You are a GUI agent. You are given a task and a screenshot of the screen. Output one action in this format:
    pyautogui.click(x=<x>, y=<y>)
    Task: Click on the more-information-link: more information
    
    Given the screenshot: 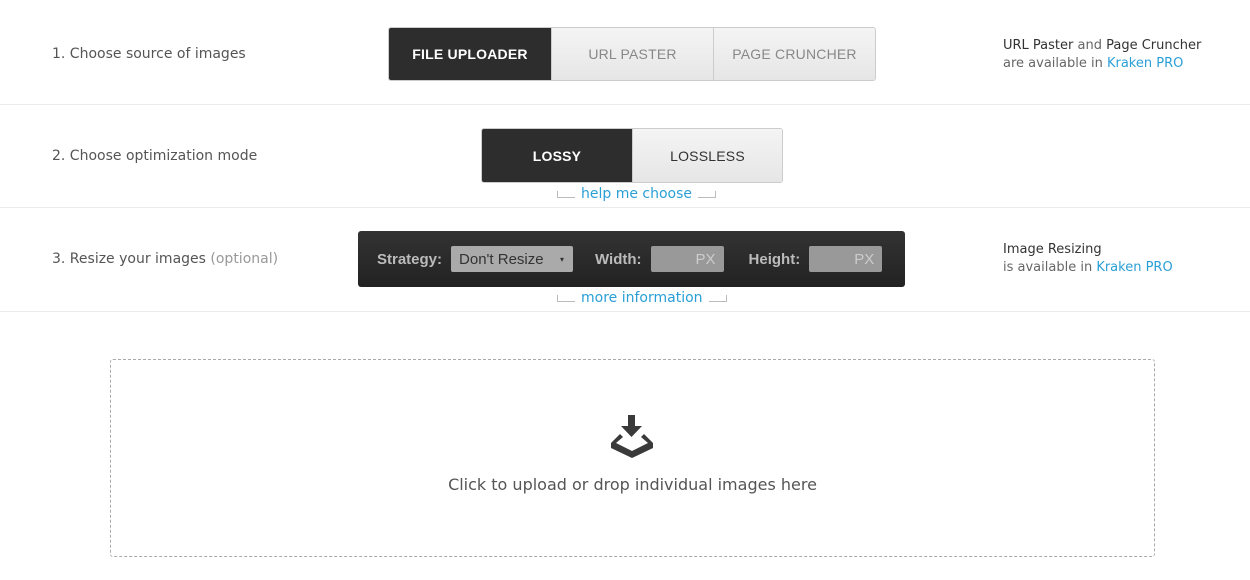 What is the action you would take?
    pyautogui.click(x=642, y=298)
    